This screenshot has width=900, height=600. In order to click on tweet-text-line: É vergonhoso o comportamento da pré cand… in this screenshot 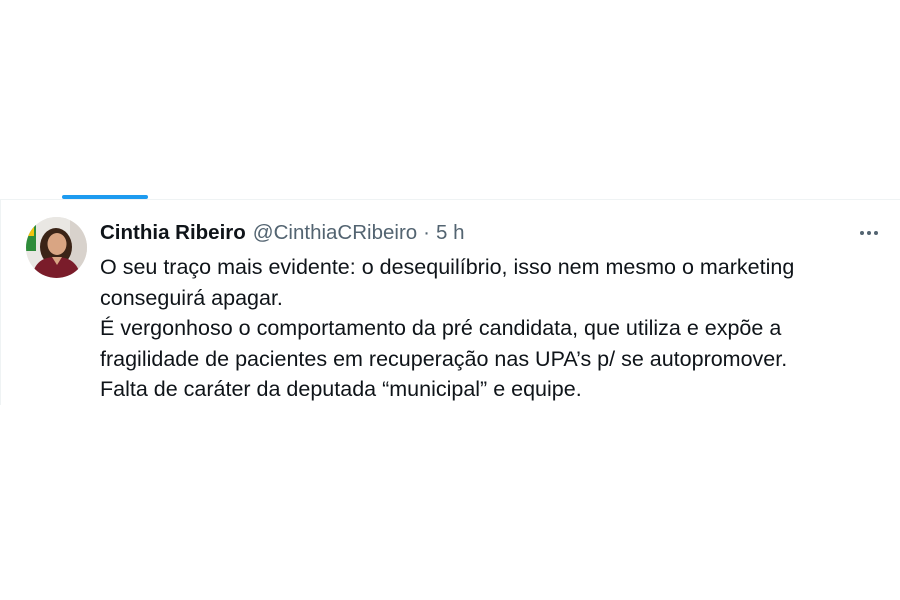, I will do `click(441, 328)`.